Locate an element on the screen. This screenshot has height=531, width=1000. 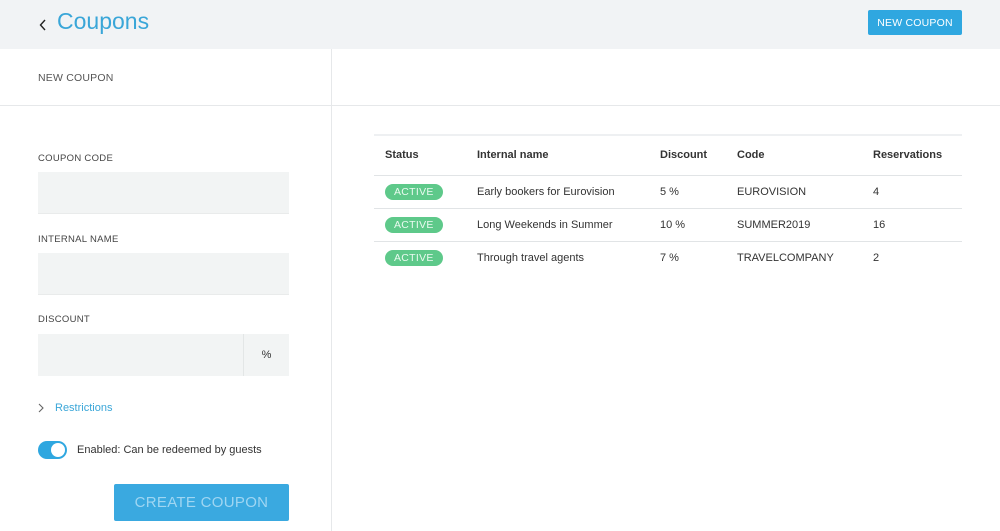
internal-name-input is located at coordinates (163, 274).